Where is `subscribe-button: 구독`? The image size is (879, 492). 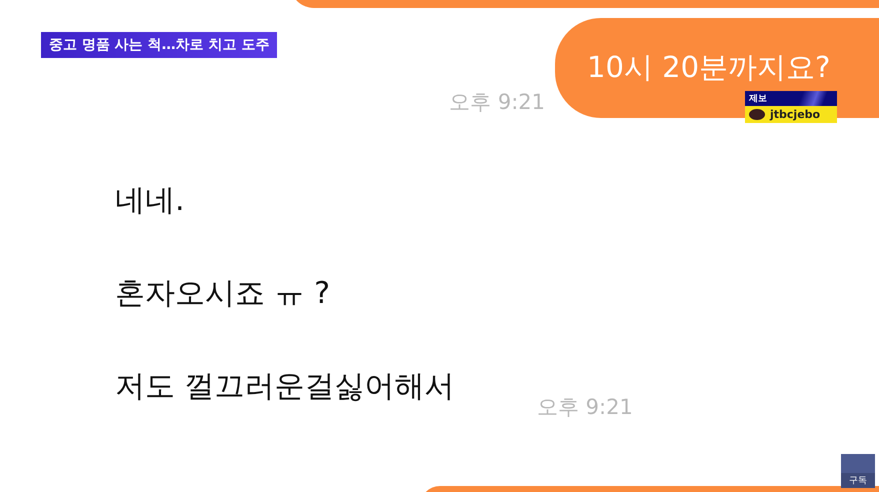 subscribe-button: 구독 is located at coordinates (858, 480).